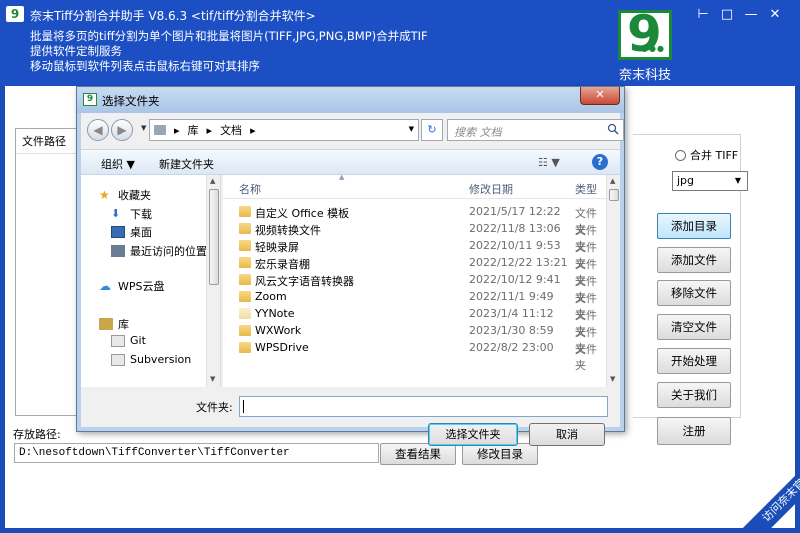 The width and height of the screenshot is (800, 533). Describe the element at coordinates (50, 272) in the screenshot. I see `file-list: 文件路径` at that location.